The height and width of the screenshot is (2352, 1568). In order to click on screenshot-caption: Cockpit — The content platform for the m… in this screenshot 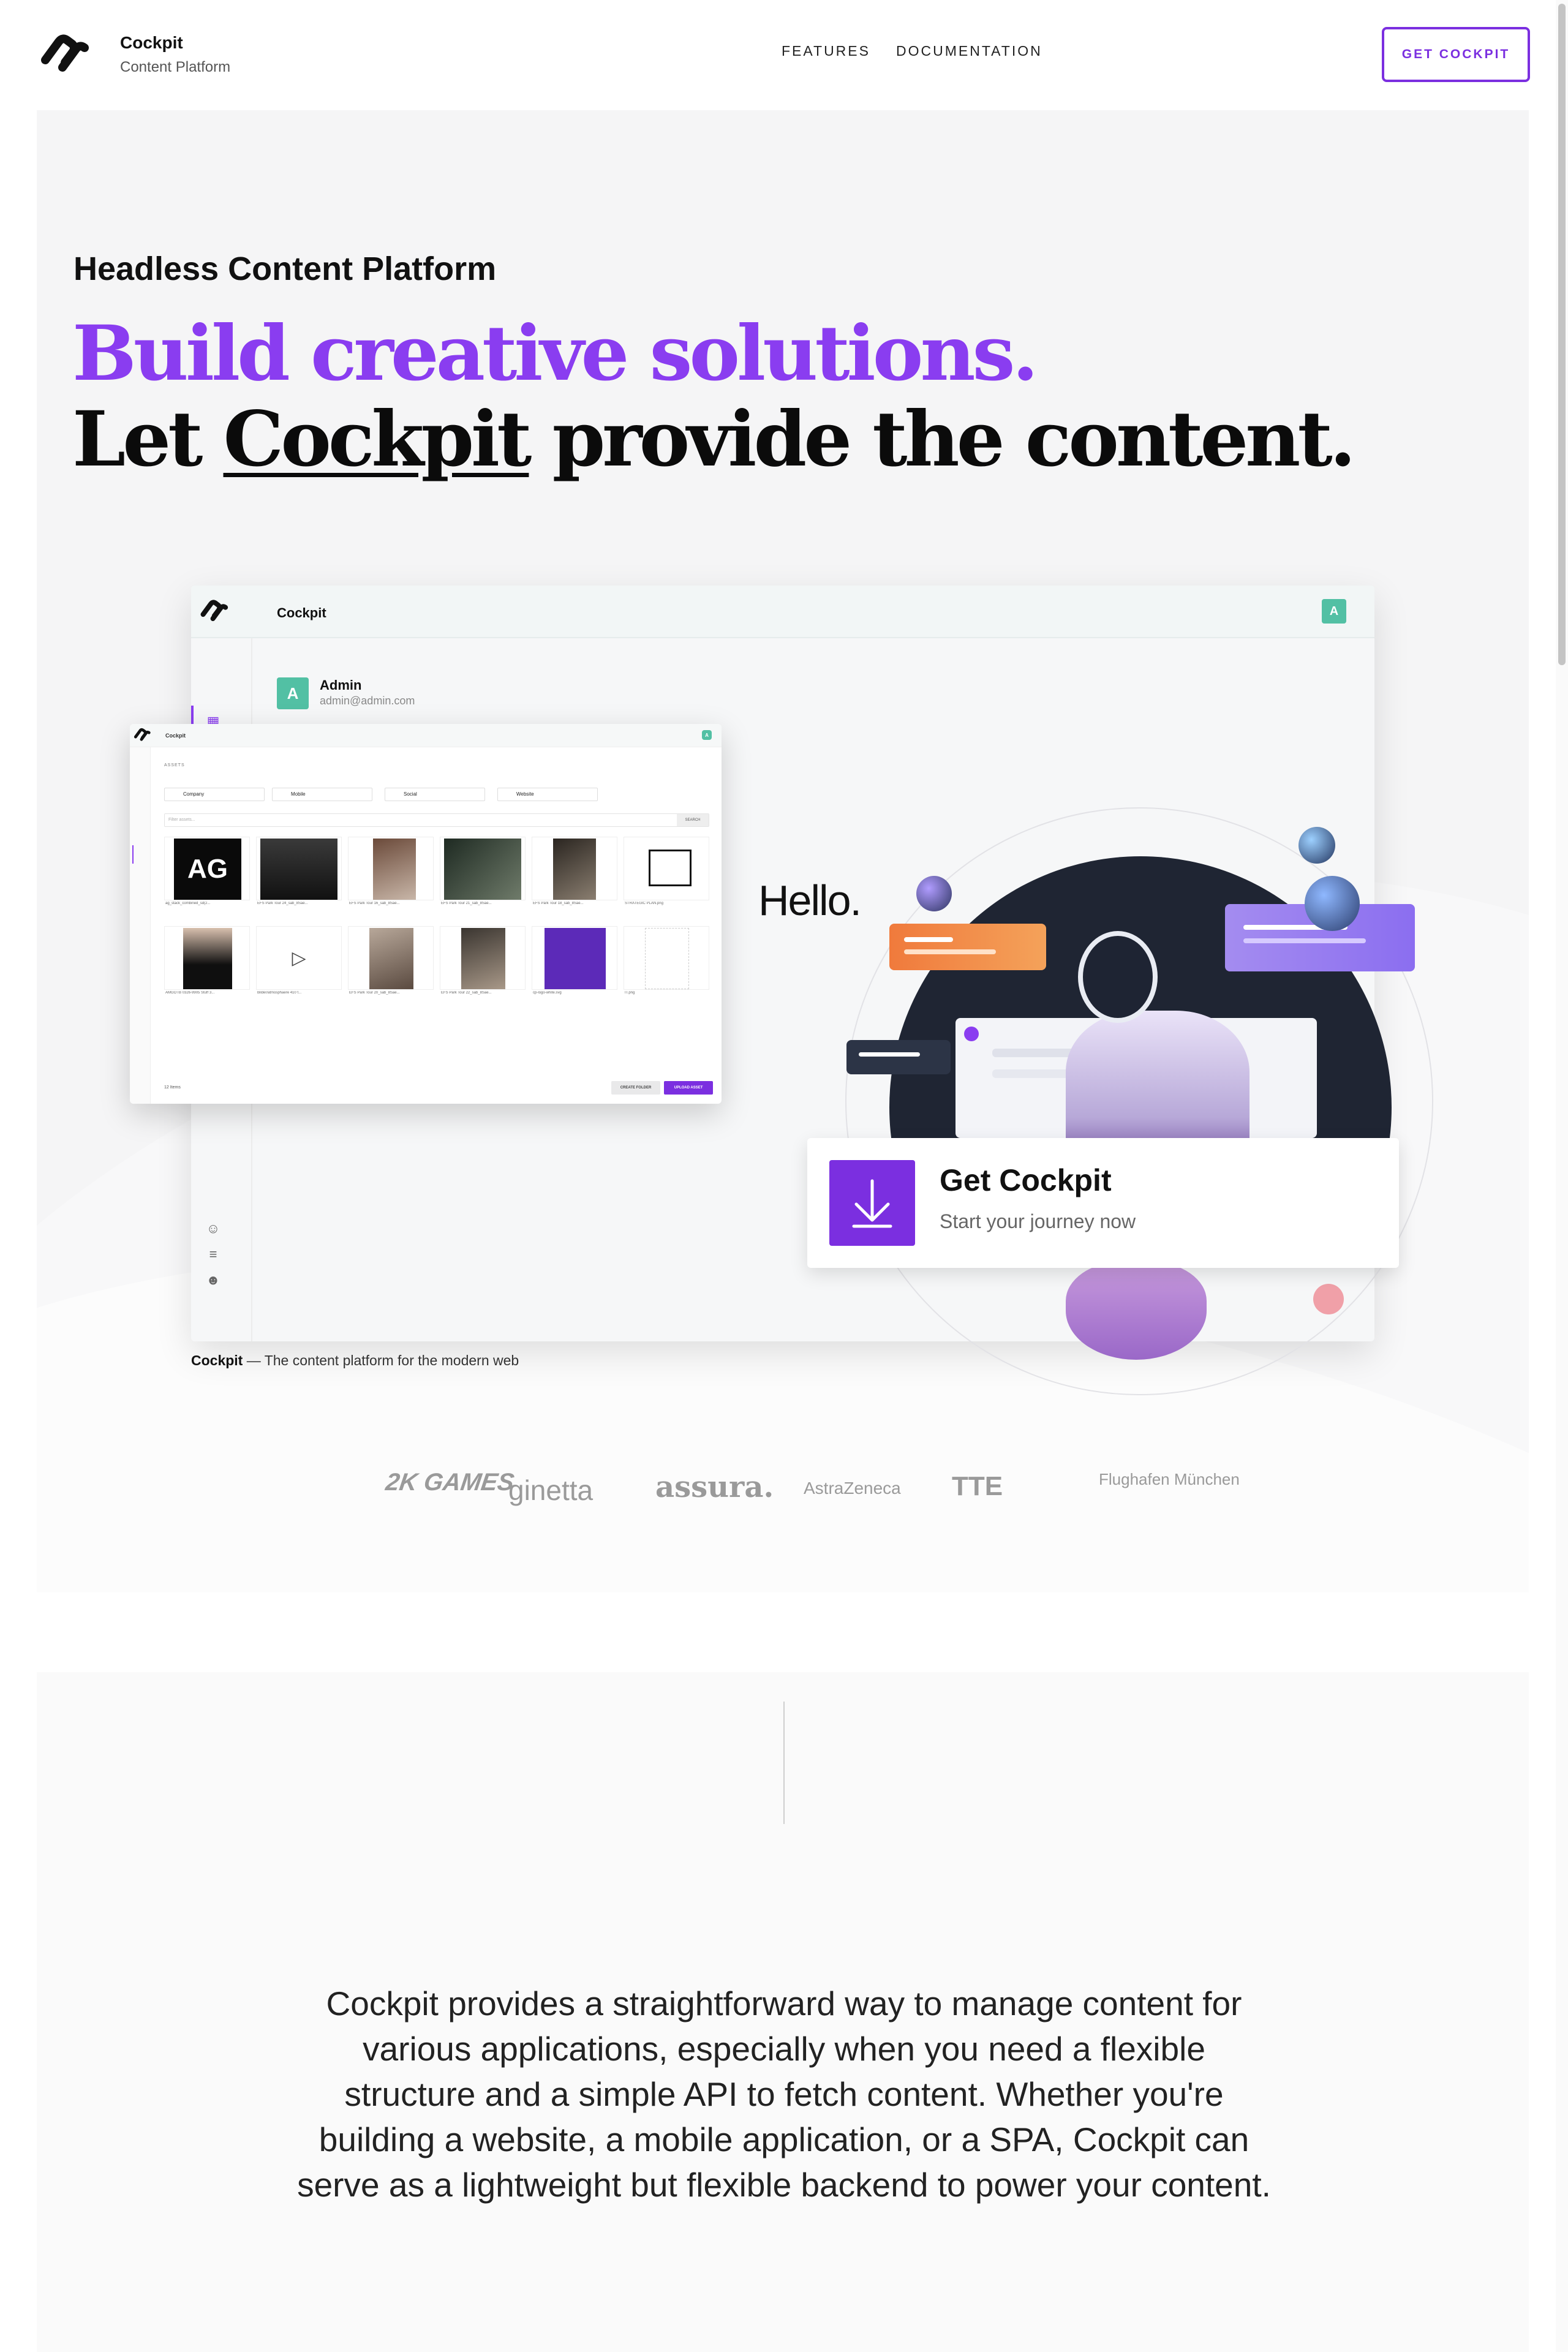, I will do `click(355, 1360)`.